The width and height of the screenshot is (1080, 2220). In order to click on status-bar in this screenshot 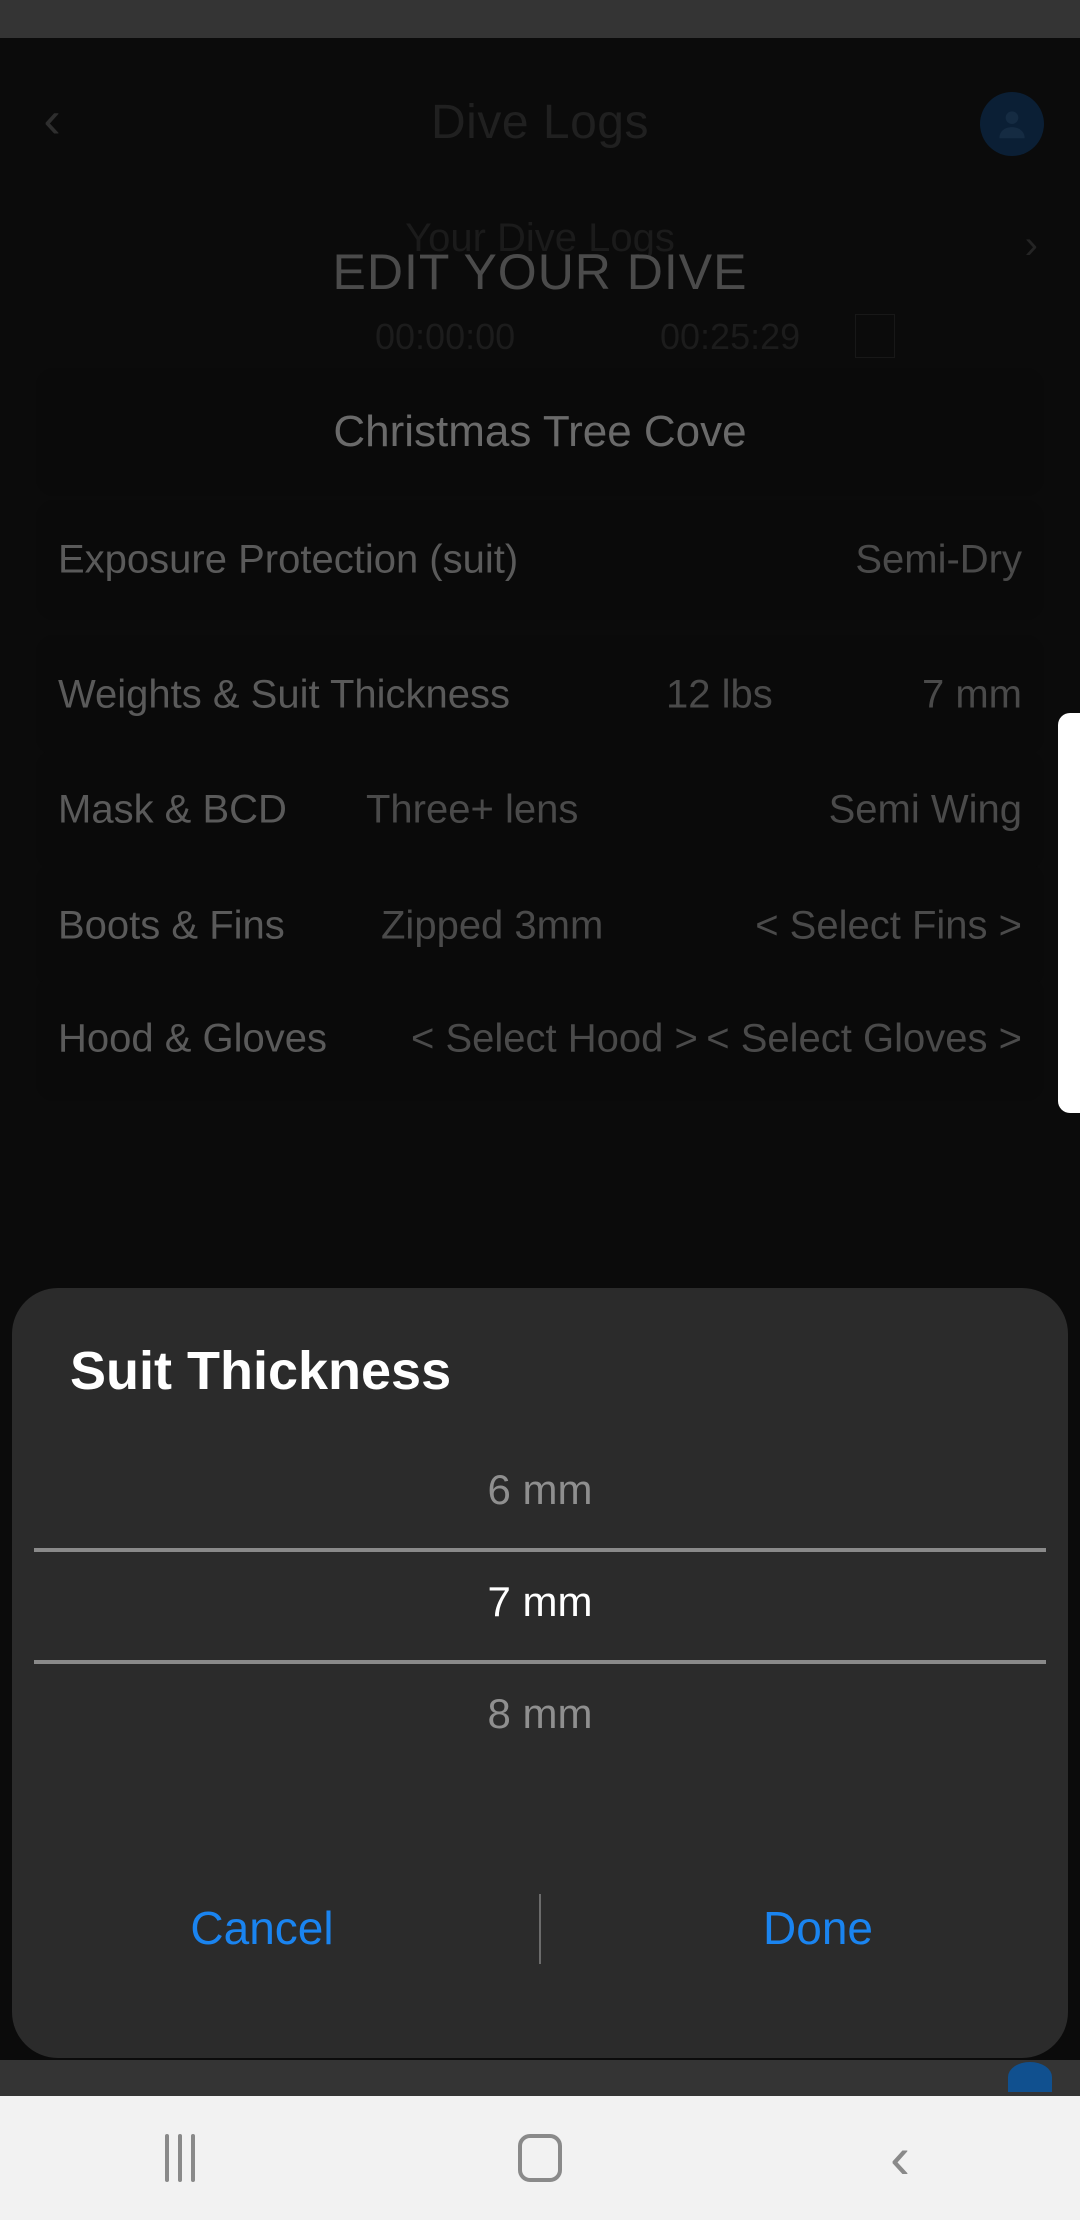, I will do `click(540, 19)`.